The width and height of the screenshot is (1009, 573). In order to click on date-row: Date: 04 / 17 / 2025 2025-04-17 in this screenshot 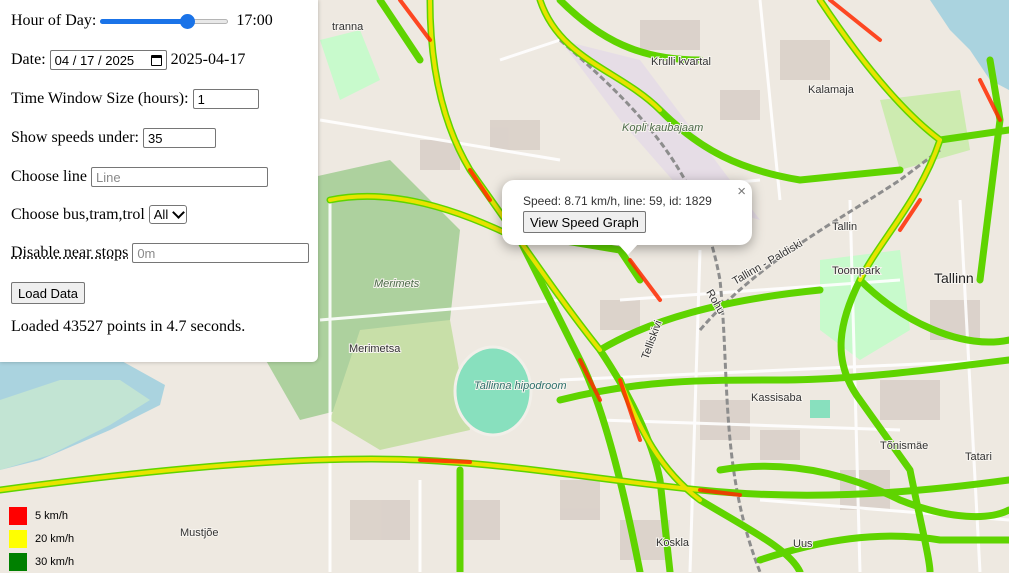, I will do `click(128, 60)`.